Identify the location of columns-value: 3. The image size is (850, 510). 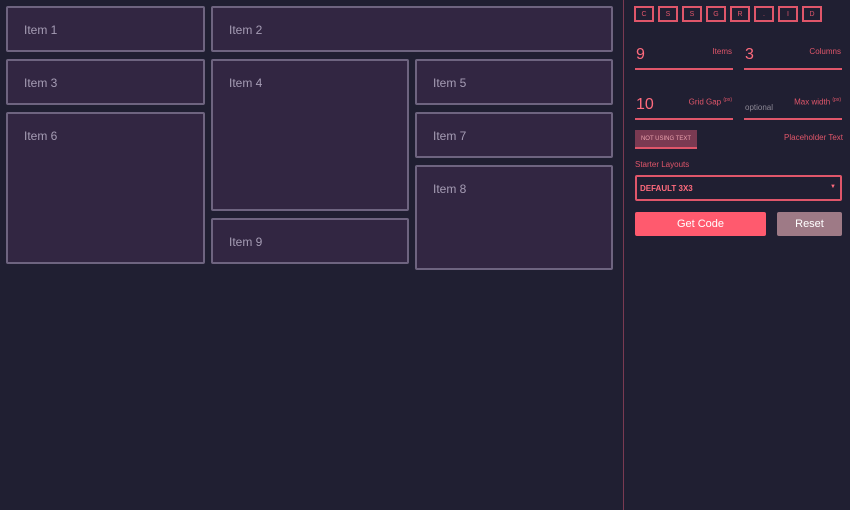
(749, 54).